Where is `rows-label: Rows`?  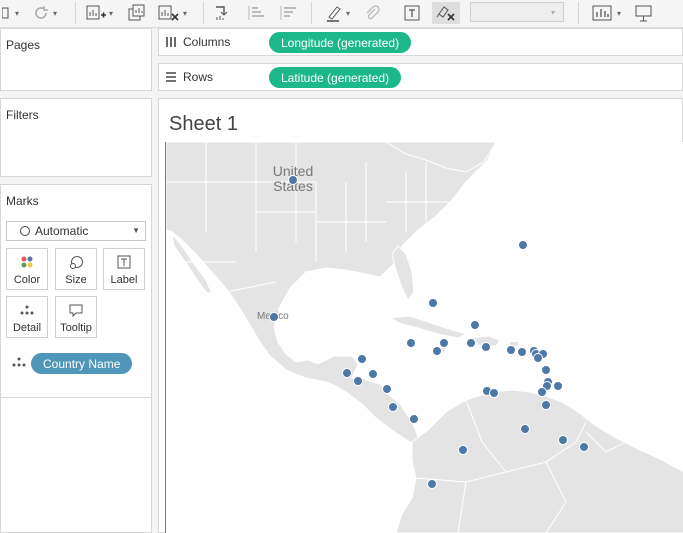
rows-label: Rows is located at coordinates (198, 77).